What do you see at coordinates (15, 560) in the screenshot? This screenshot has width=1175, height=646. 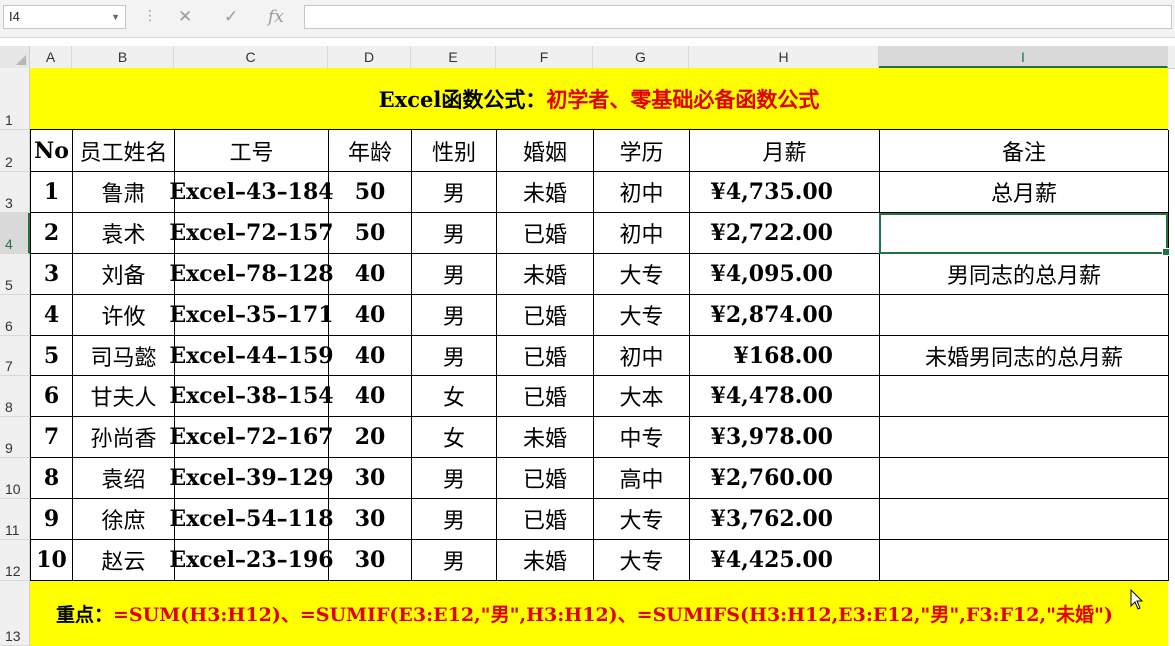 I see `row-header-12: 12` at bounding box center [15, 560].